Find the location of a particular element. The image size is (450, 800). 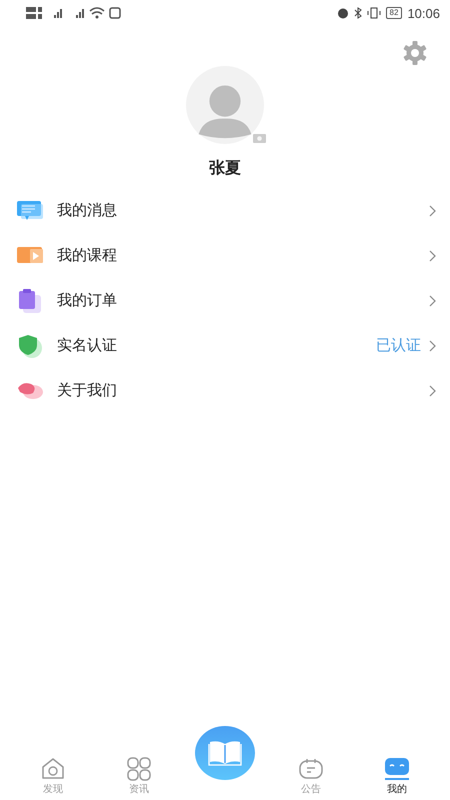

menu-item: 实名认证 已认证 is located at coordinates (225, 345).